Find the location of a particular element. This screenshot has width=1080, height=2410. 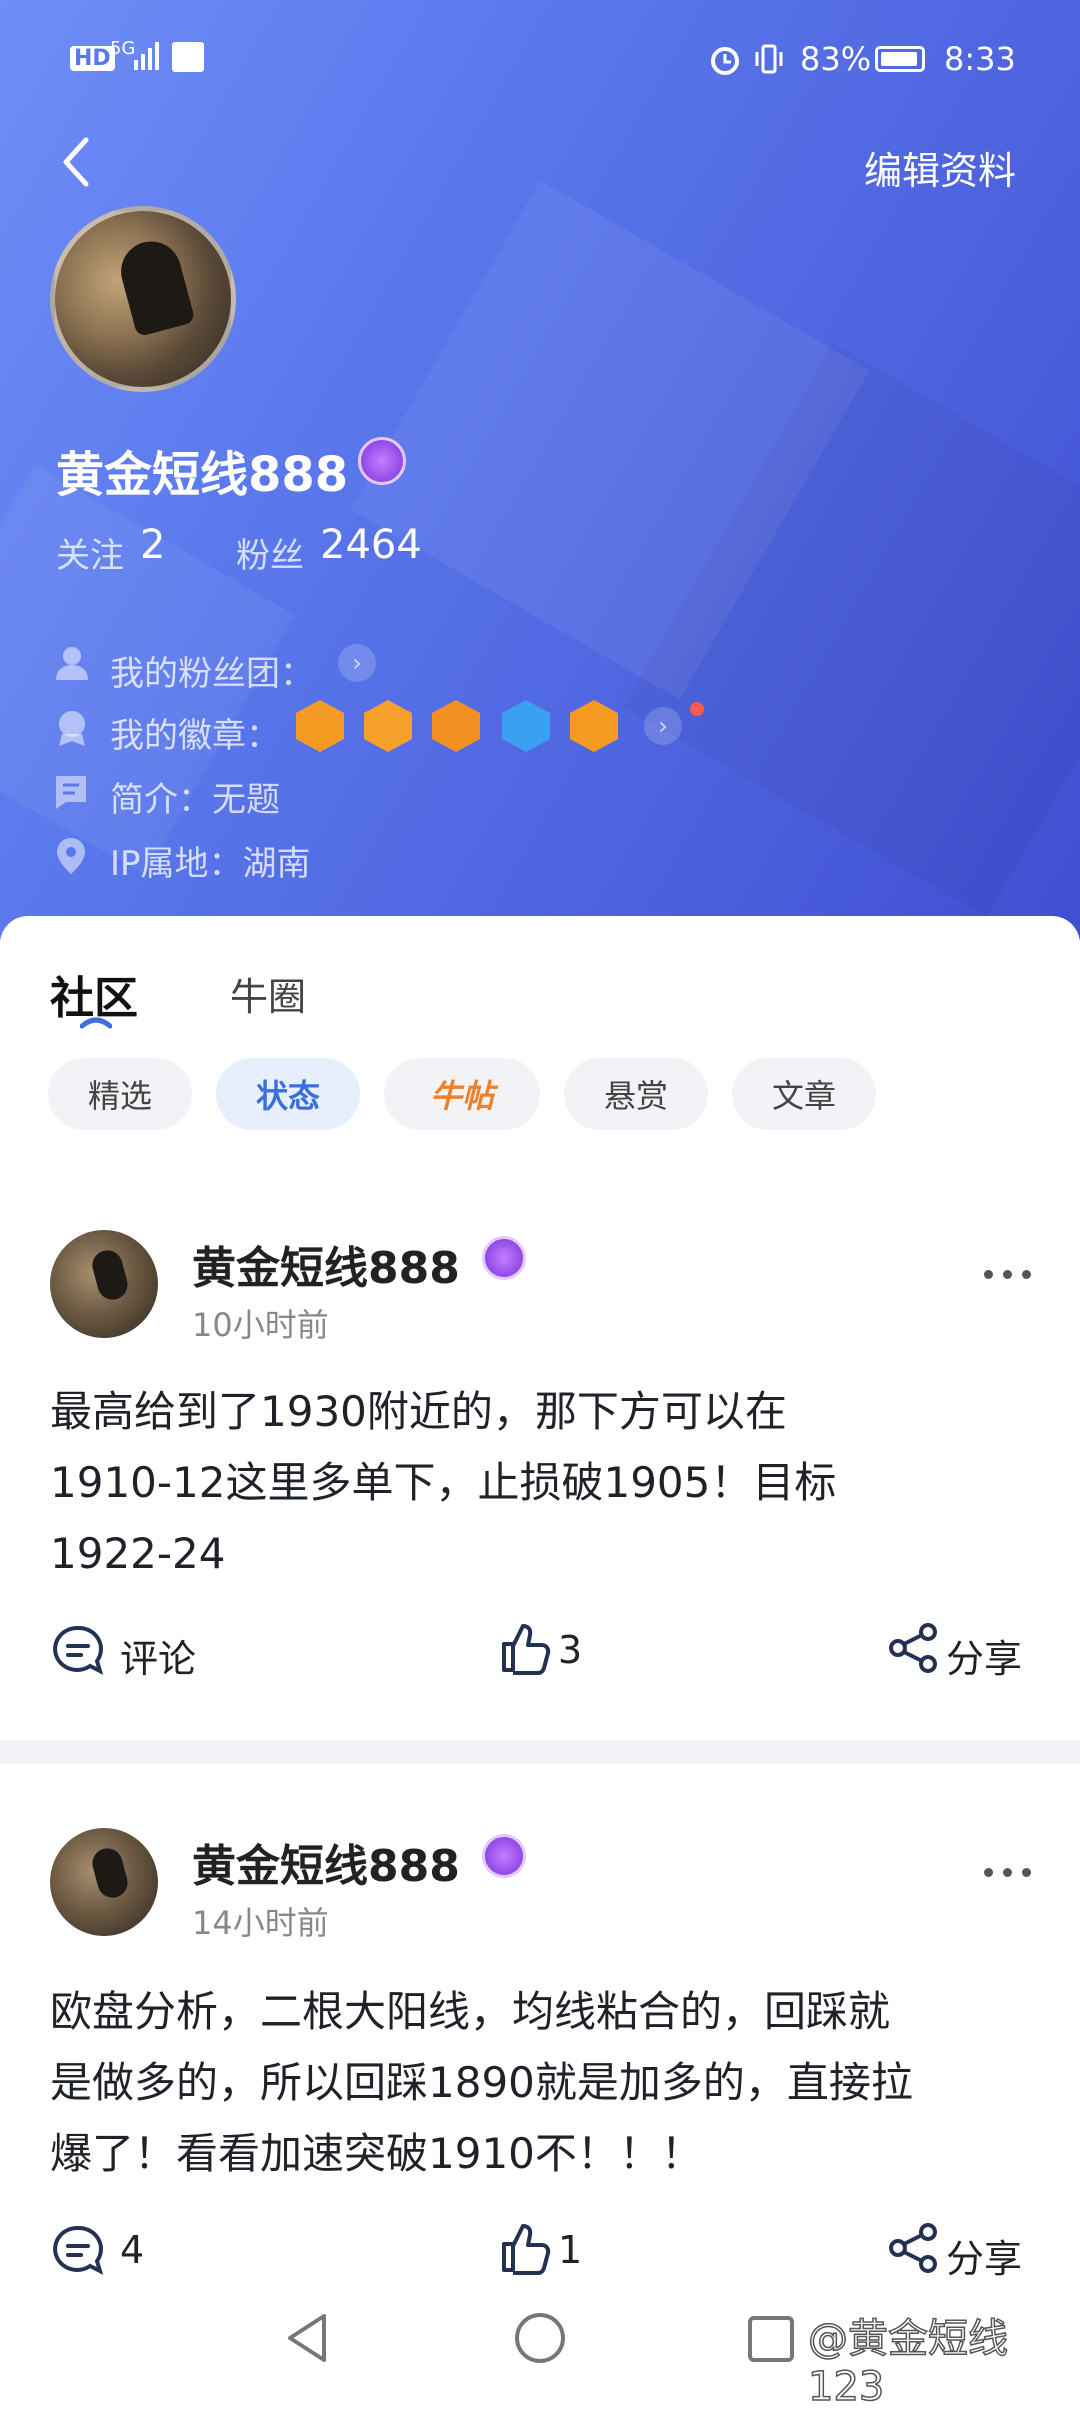

post-divider is located at coordinates (540, 1752).